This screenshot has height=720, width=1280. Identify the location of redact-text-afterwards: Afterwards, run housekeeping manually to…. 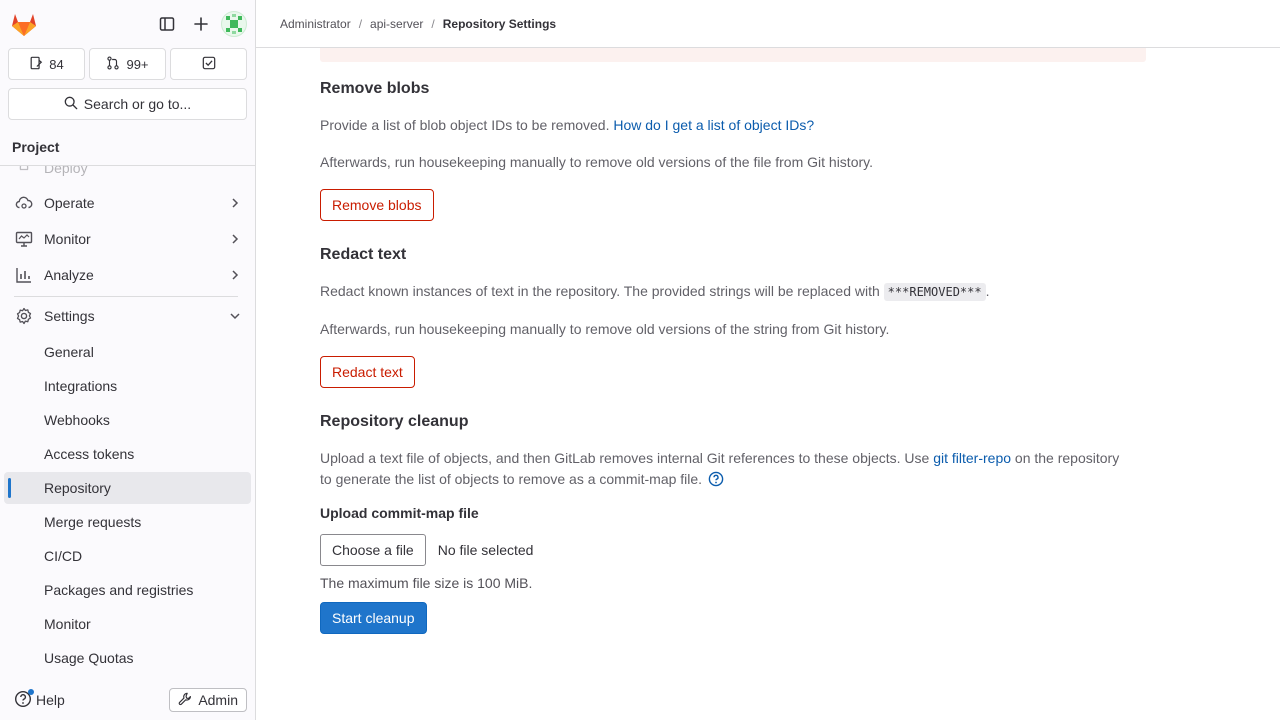
(605, 329).